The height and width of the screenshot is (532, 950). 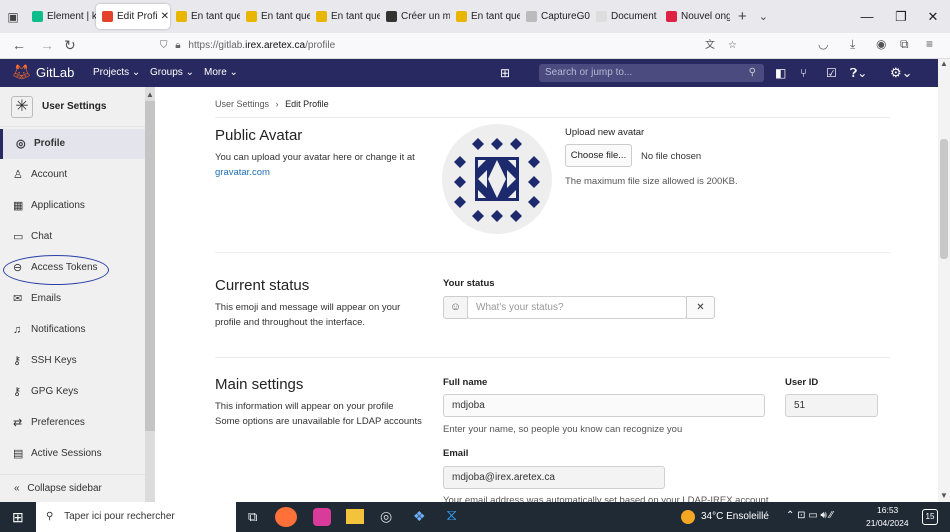 I want to click on notification-badge: 15, so click(x=930, y=517).